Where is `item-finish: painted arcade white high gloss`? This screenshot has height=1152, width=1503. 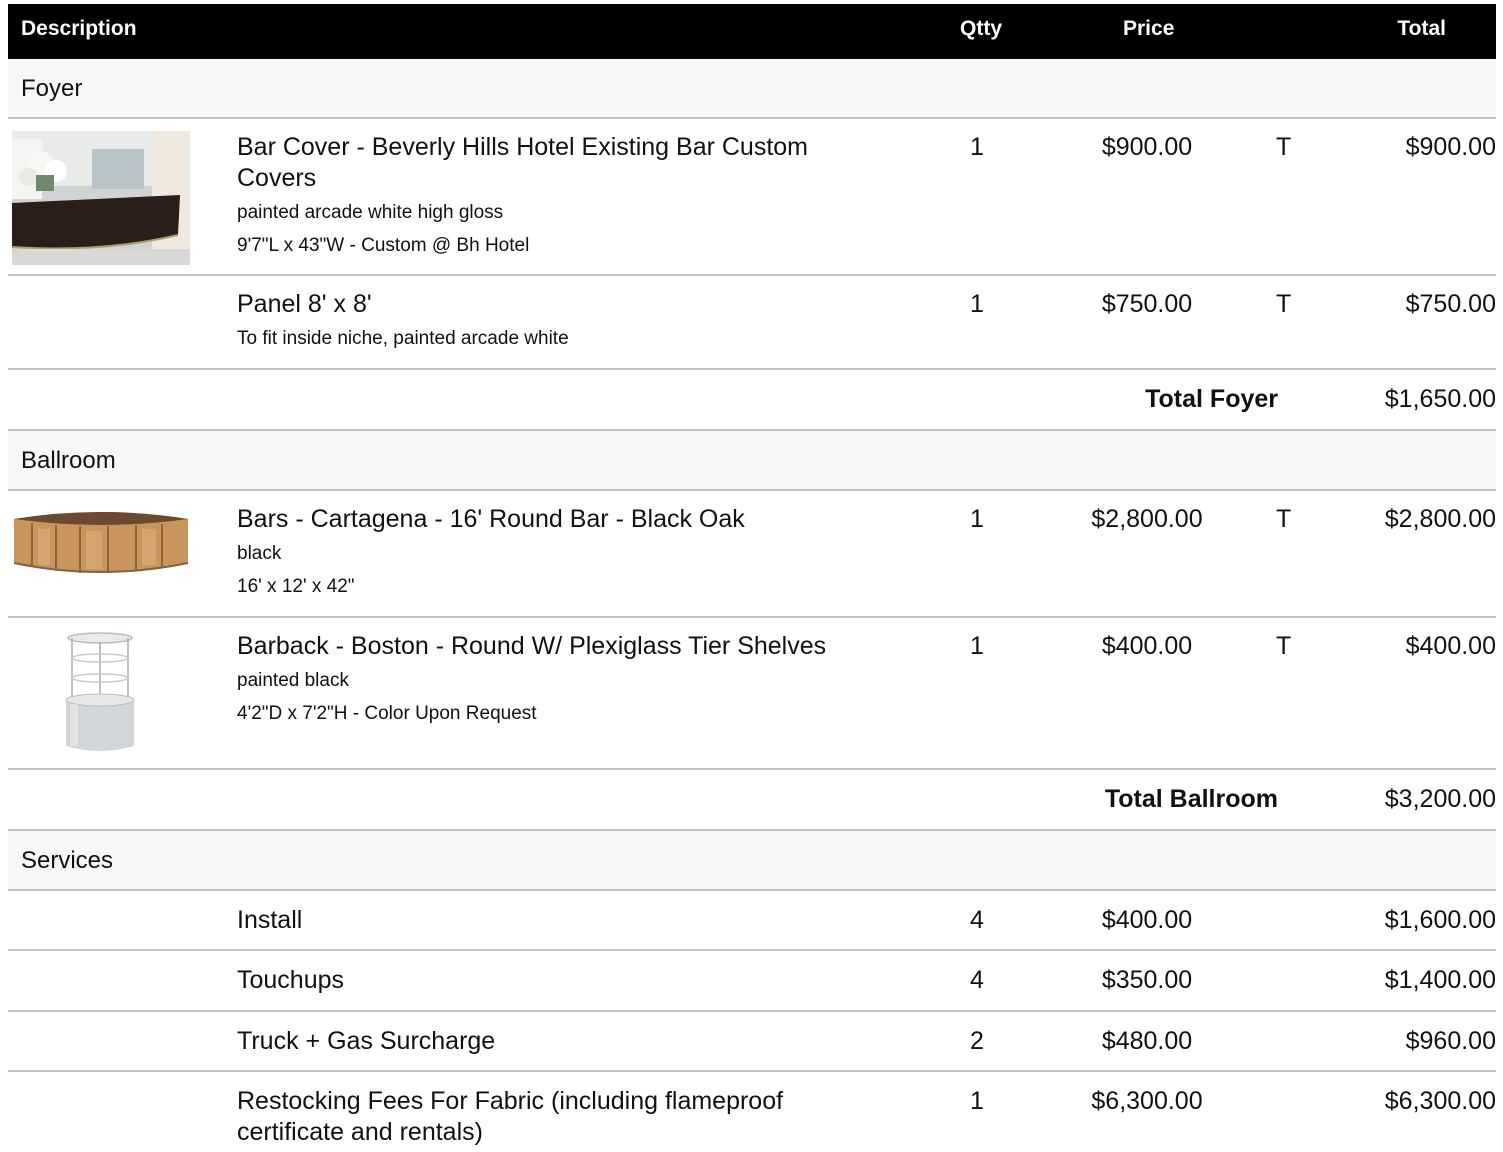
item-finish: painted arcade white high gloss is located at coordinates (370, 212).